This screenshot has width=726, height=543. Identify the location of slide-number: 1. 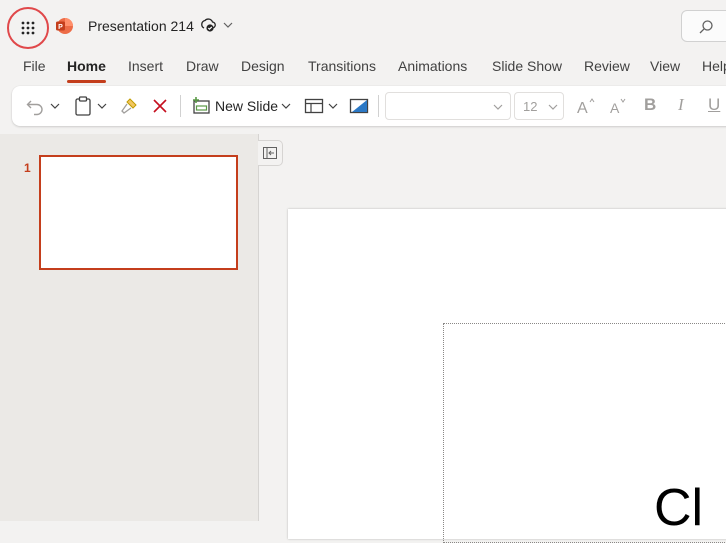
(27, 168).